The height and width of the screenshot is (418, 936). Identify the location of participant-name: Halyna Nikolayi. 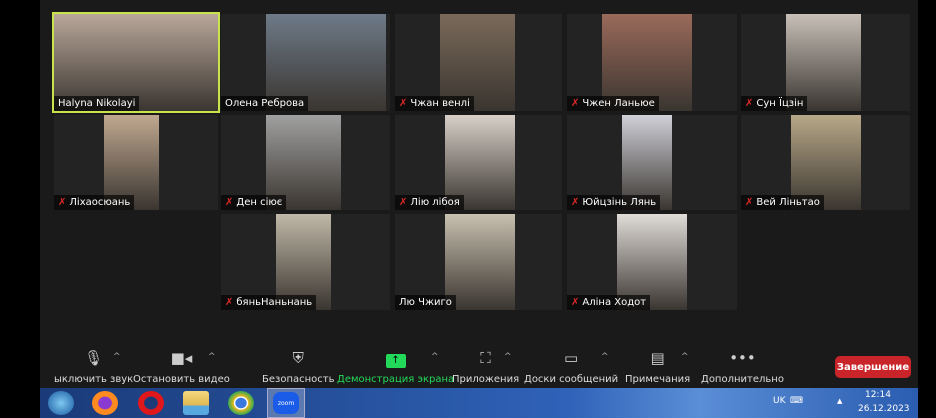
(97, 103).